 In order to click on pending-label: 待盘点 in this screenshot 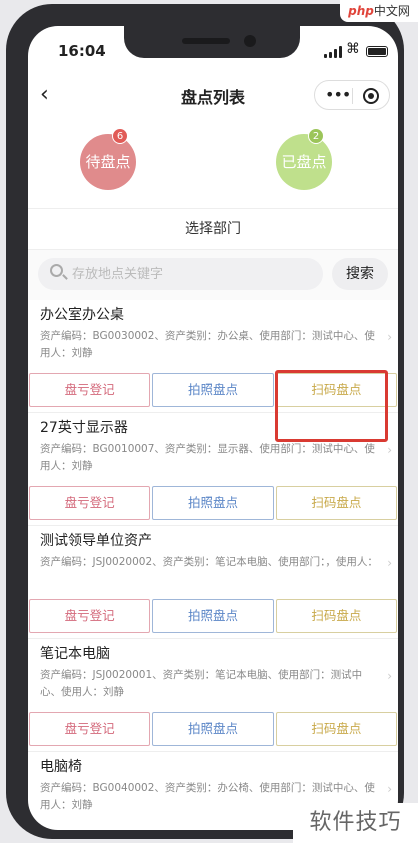, I will do `click(108, 162)`.